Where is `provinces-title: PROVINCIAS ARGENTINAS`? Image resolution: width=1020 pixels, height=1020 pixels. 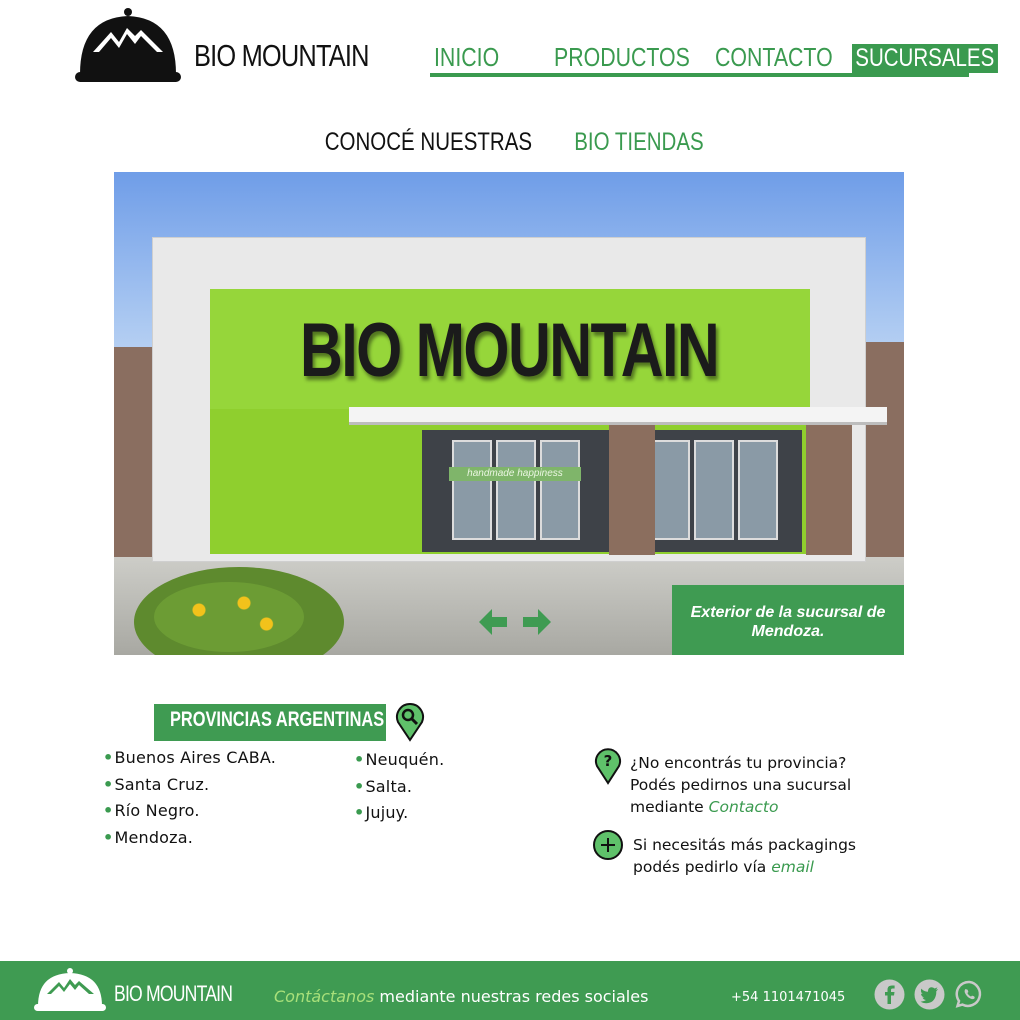
provinces-title: PROVINCIAS ARGENTINAS is located at coordinates (270, 722).